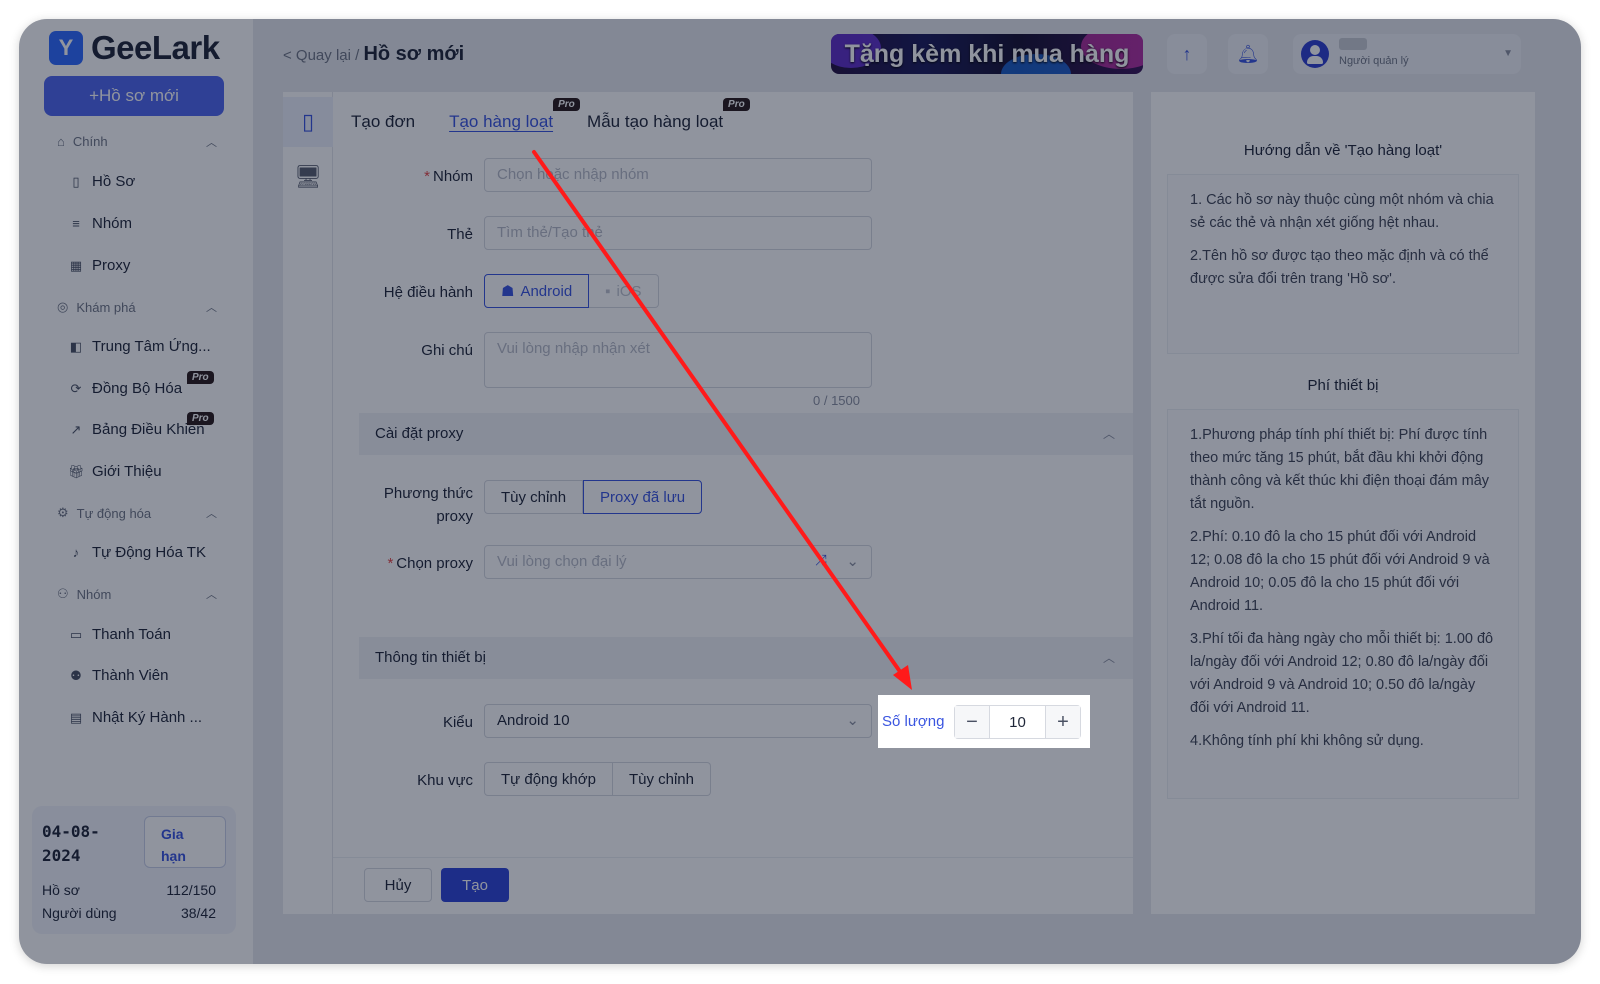 The image size is (1600, 984). I want to click on note-textarea: Vui lòng nhập nhận xét, so click(678, 360).